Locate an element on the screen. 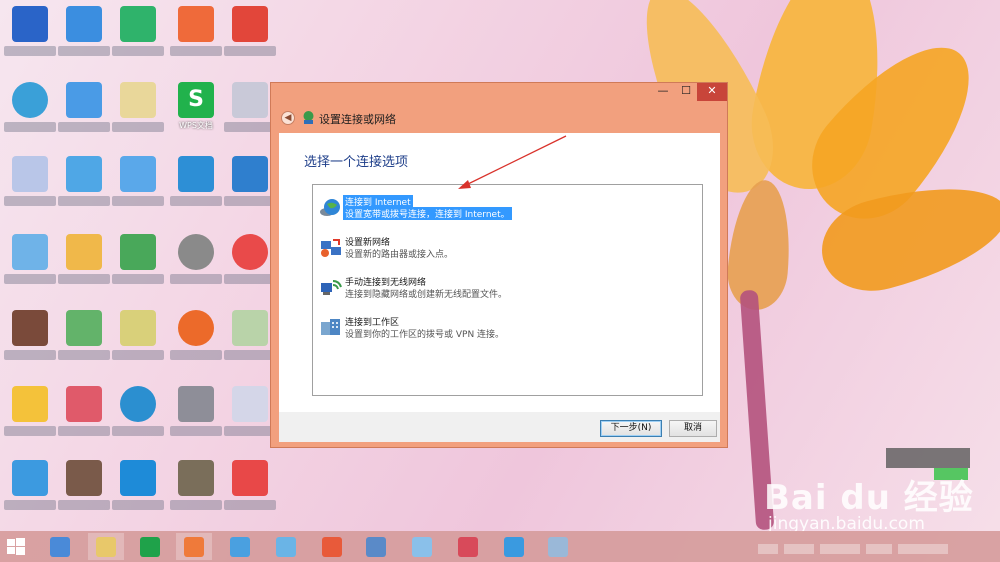 This screenshot has height=562, width=1000. option-description: 设置新的路由器或接入点。 is located at coordinates (399, 255).